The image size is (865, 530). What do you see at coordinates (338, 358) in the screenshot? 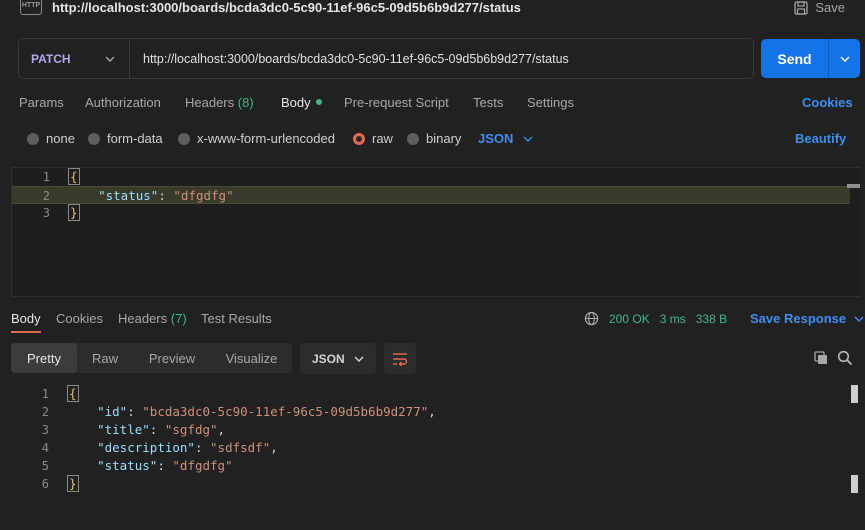
I see `response-format-select: JSON` at bounding box center [338, 358].